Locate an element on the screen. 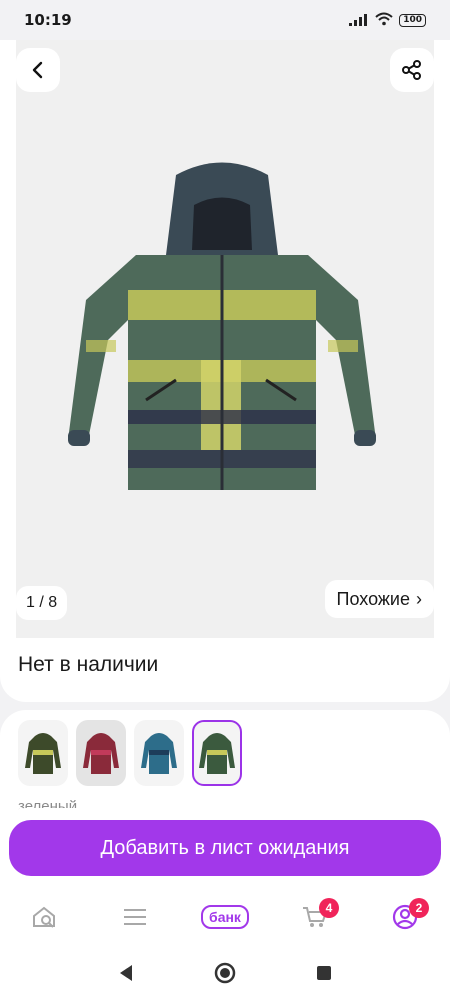  tab-cart: 4 is located at coordinates (315, 917).